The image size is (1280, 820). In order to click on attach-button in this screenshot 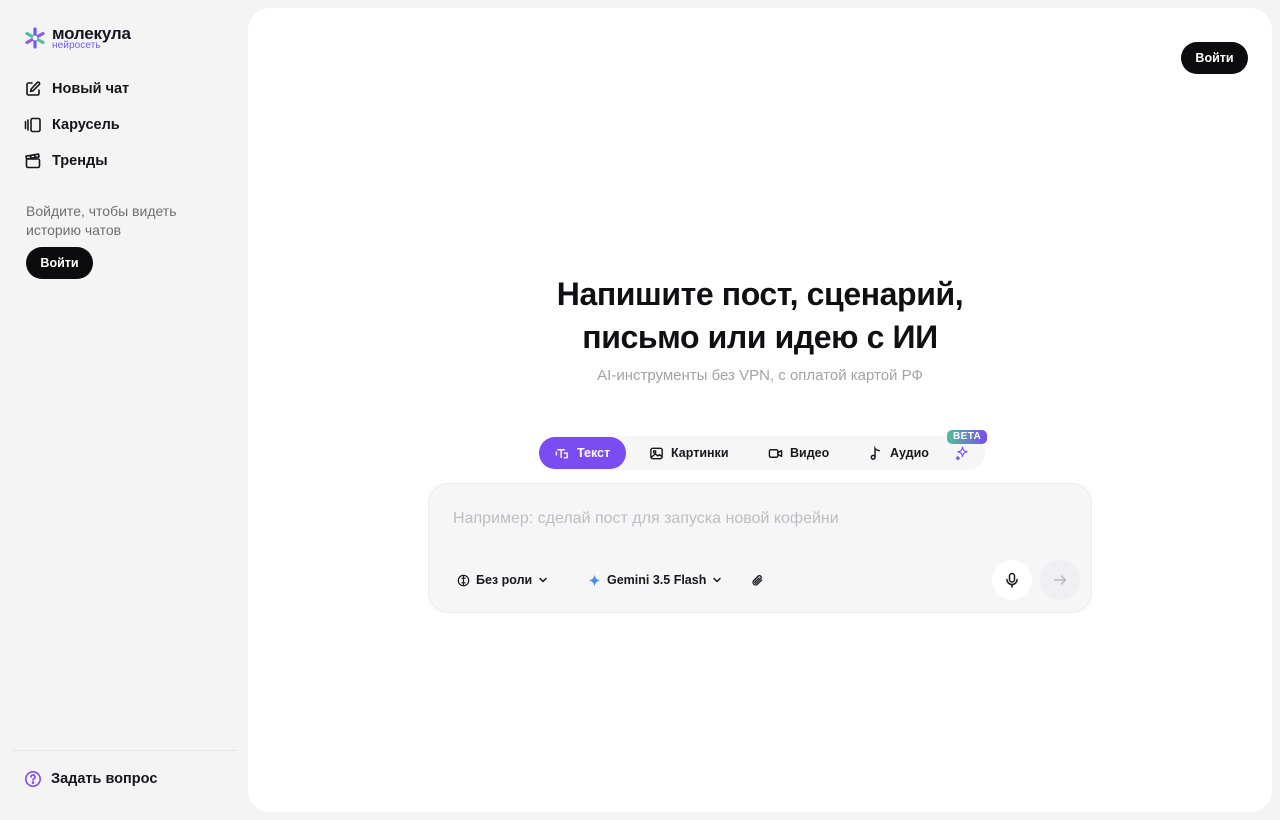, I will do `click(757, 580)`.